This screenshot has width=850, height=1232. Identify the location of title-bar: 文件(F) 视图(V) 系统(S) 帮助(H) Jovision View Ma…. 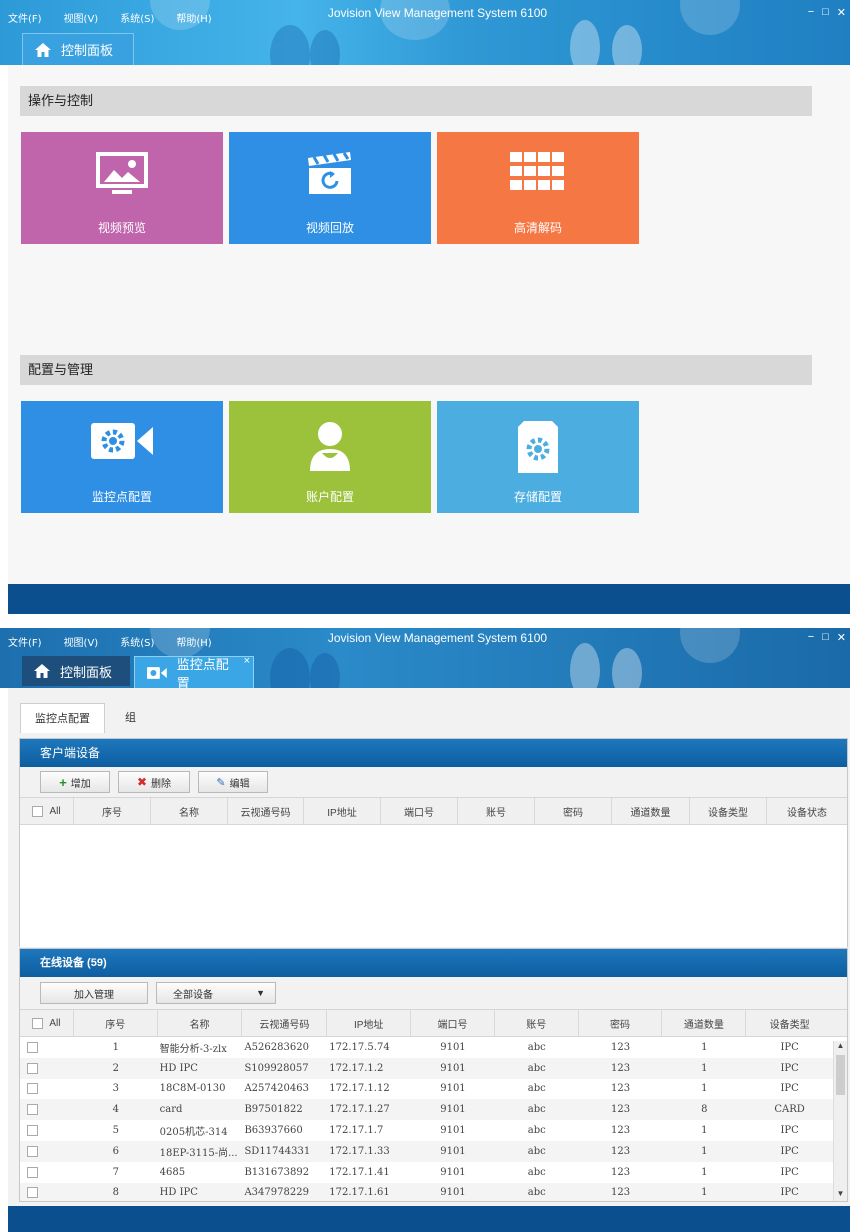
(425, 658).